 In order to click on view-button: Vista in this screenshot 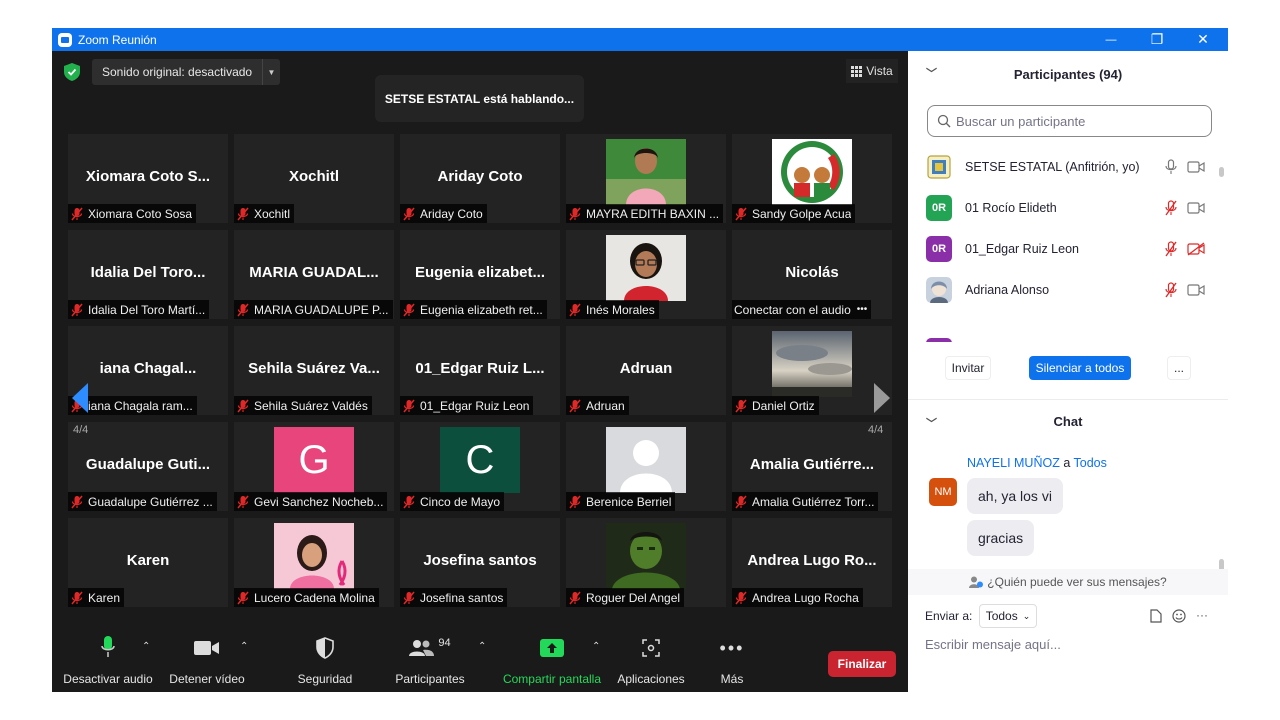, I will do `click(872, 71)`.